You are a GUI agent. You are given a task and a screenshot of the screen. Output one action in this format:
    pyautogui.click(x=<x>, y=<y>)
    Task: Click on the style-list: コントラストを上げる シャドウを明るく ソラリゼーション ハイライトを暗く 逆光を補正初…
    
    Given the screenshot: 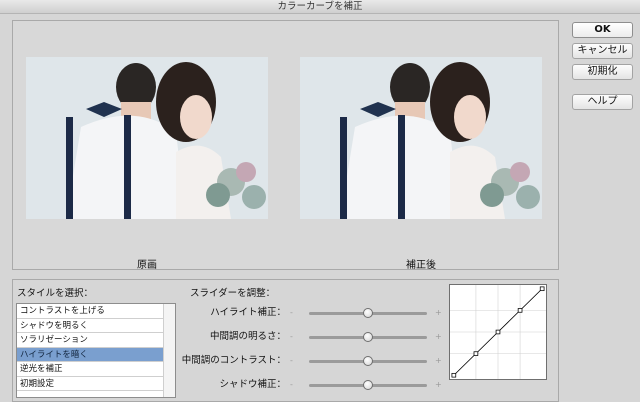 What is the action you would take?
    pyautogui.click(x=96, y=350)
    